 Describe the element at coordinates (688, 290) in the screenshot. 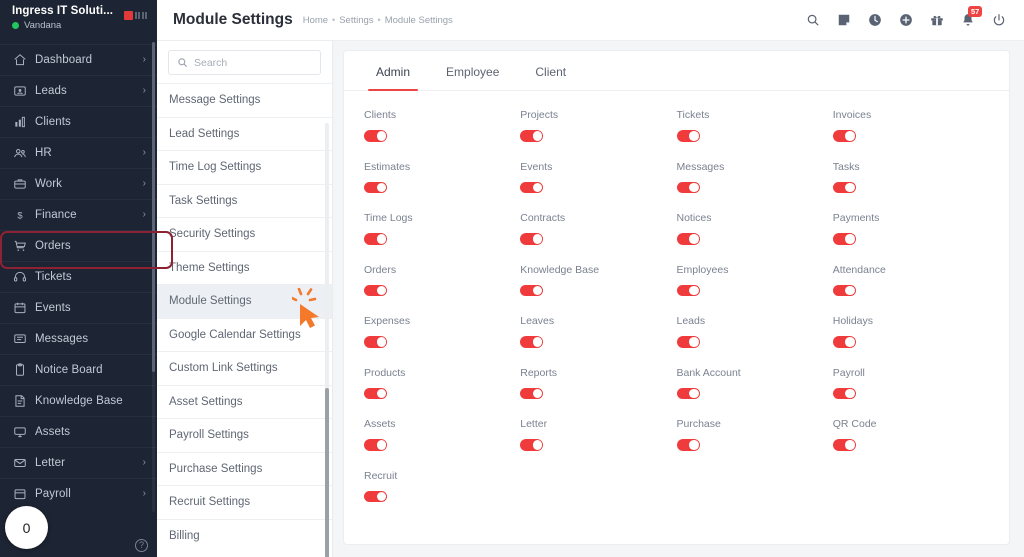

I see `module-toggle-employees` at that location.